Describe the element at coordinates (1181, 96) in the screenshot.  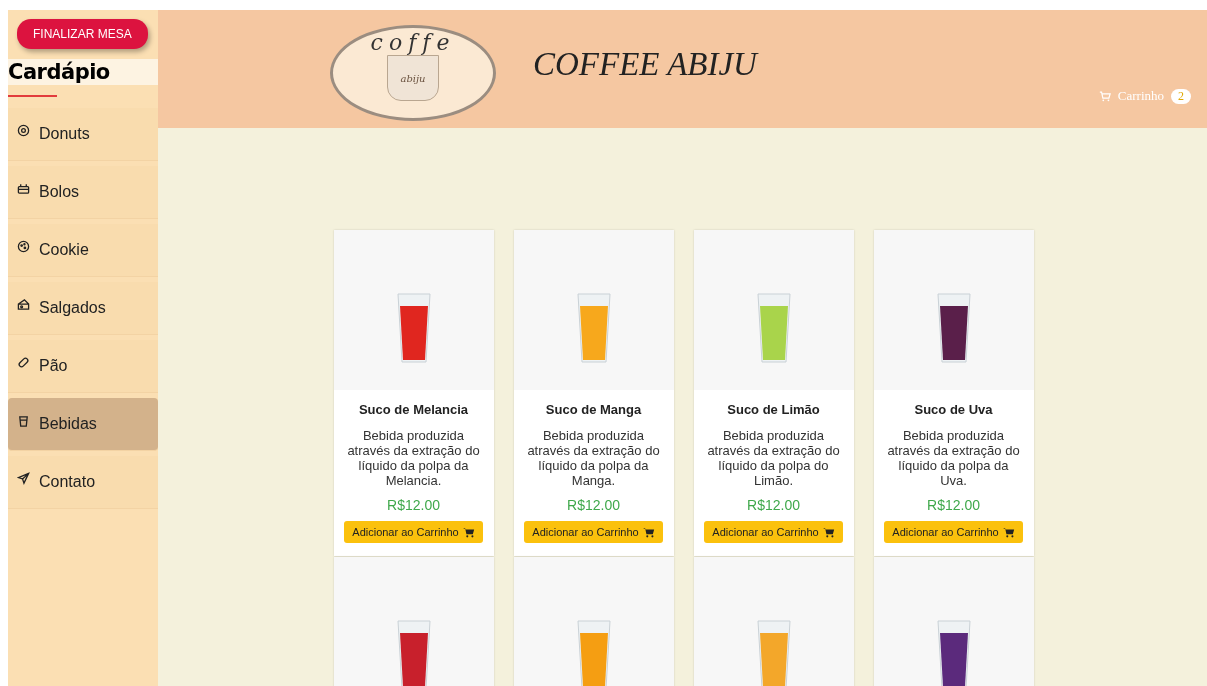
I see `cart-count-badge: 2` at that location.